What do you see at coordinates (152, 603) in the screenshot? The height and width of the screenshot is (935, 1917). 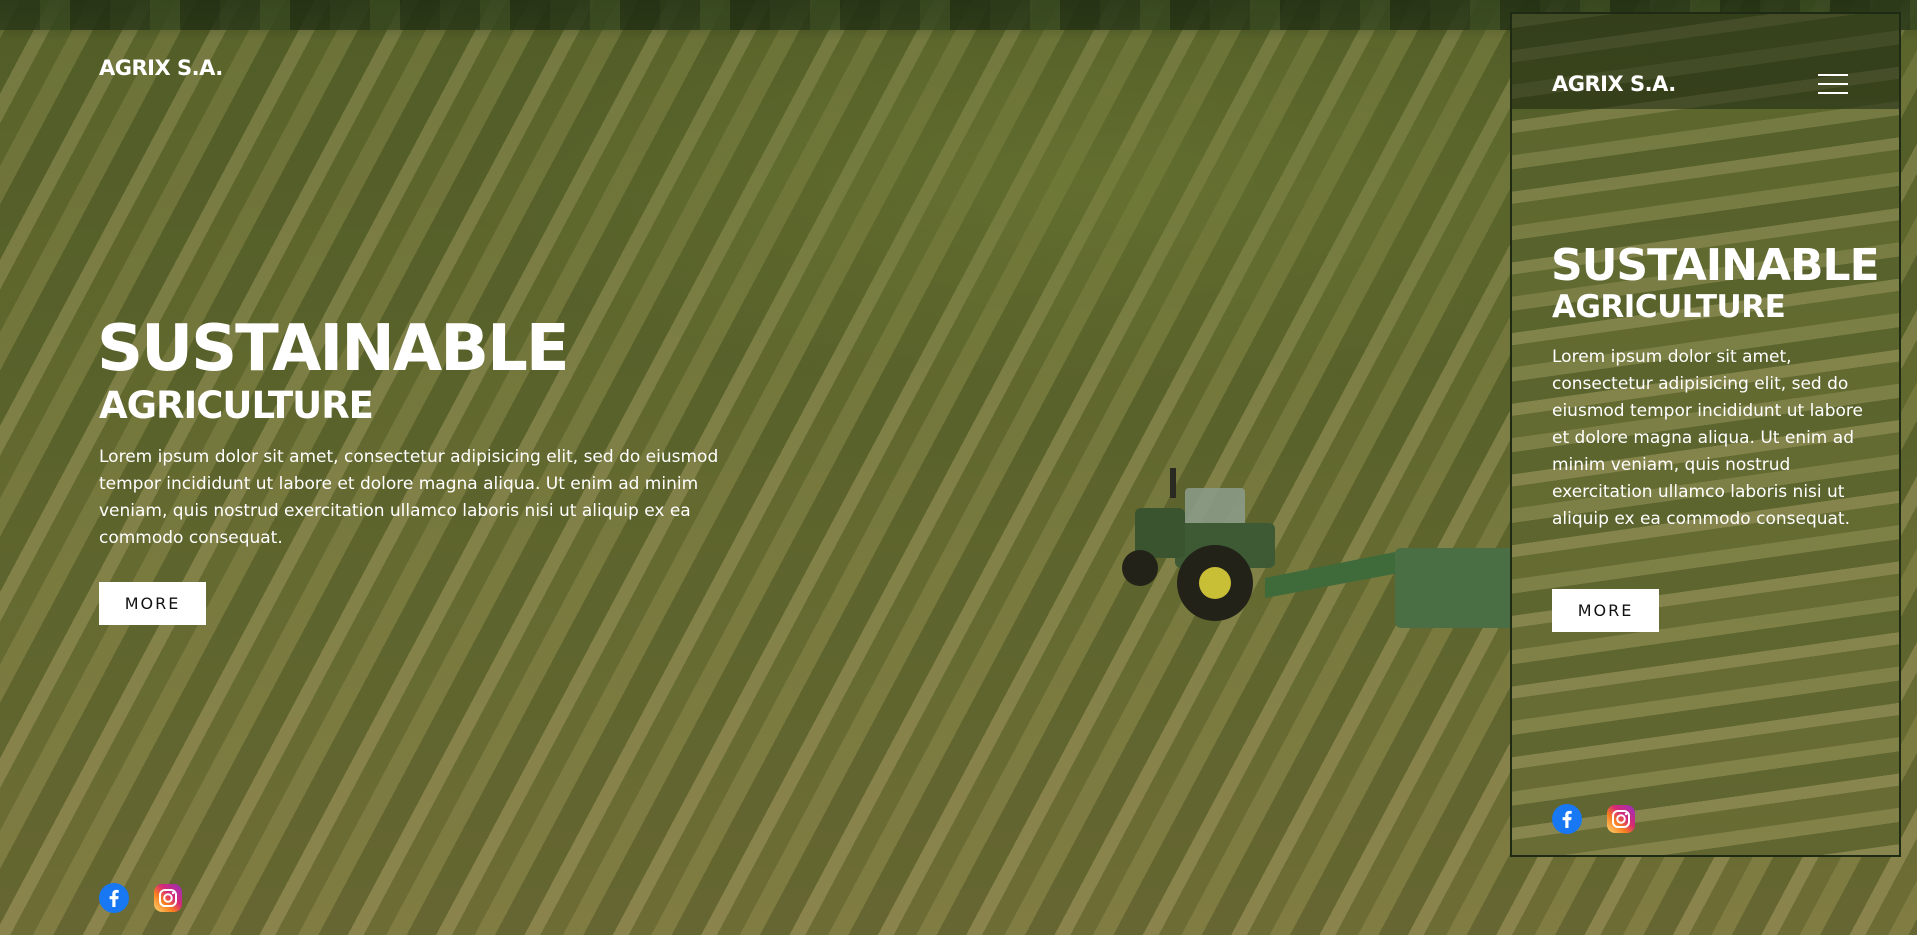 I see `more-button: MORE` at bounding box center [152, 603].